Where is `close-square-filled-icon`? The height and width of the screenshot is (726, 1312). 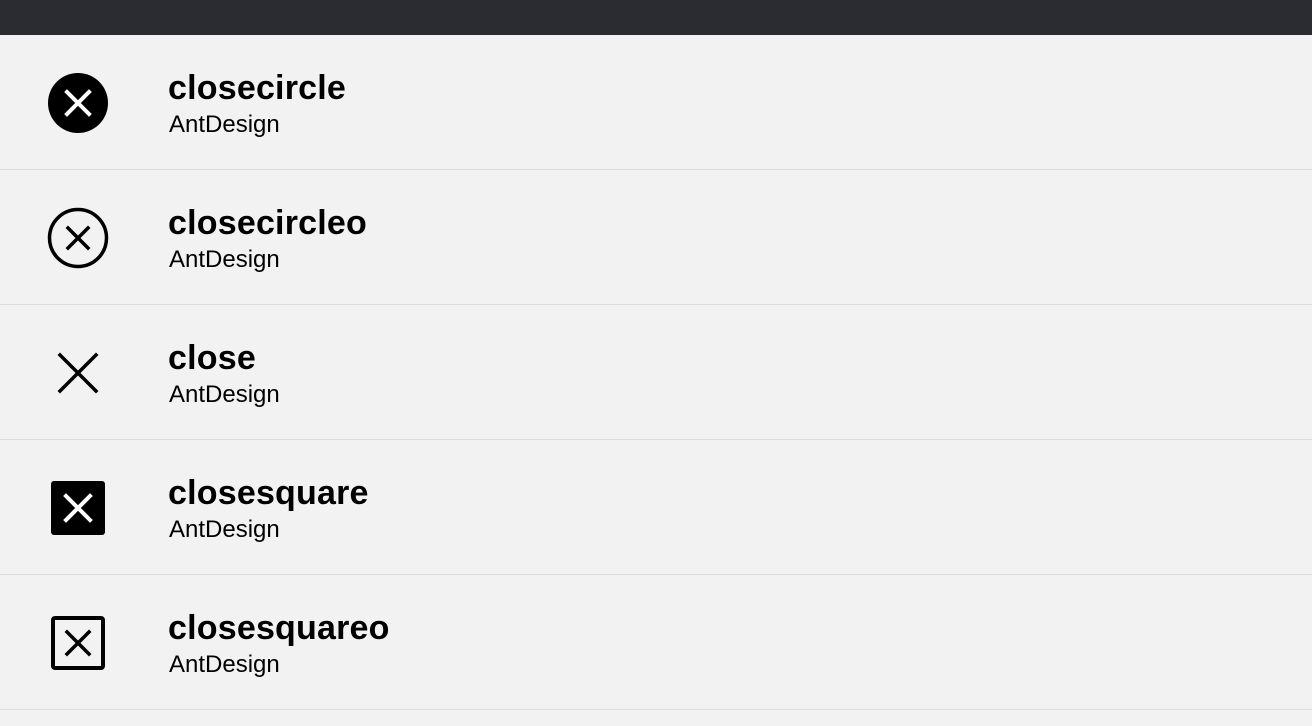
close-square-filled-icon is located at coordinates (78, 508).